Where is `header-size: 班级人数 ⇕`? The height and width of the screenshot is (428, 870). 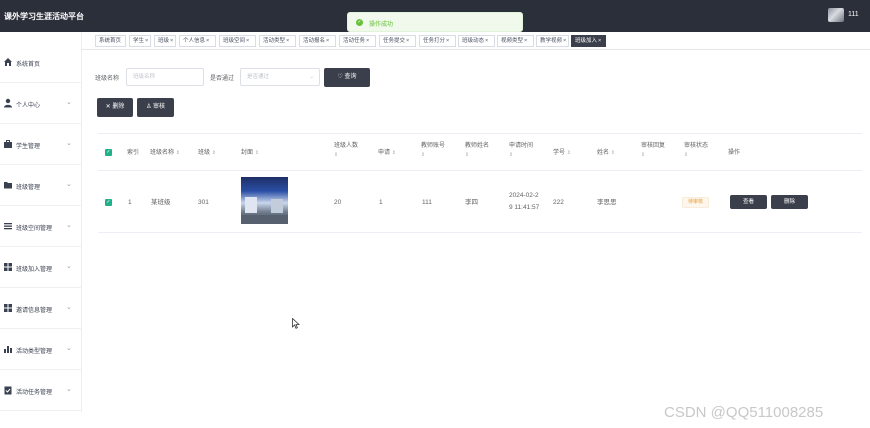
header-size: 班级人数 ⇕ is located at coordinates (349, 151).